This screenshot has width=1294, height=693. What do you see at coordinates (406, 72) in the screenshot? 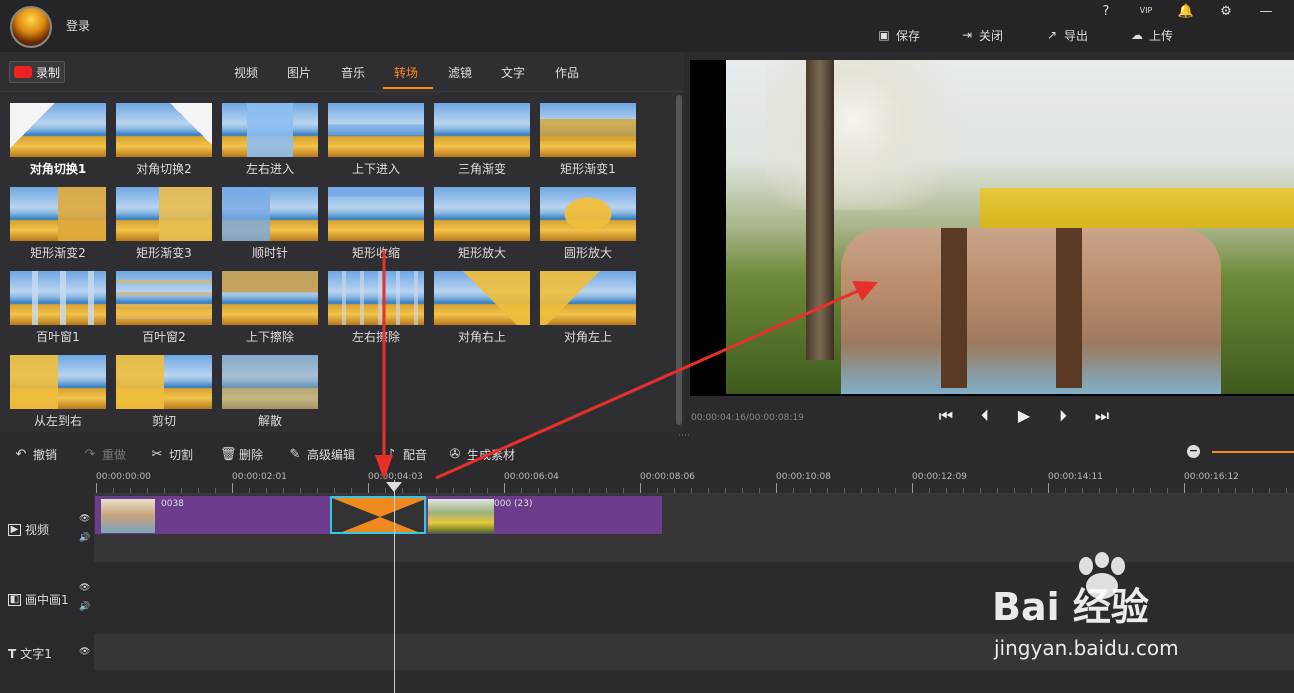
I see `tab-transition: 转场` at bounding box center [406, 72].